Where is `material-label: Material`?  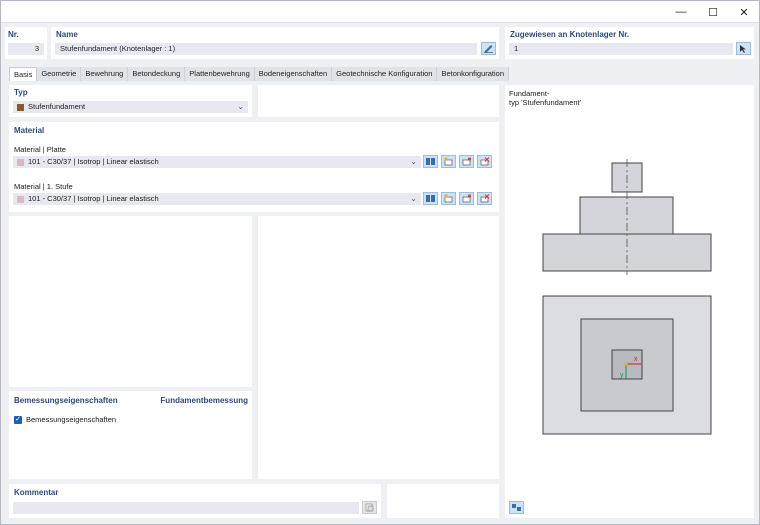
material-label: Material is located at coordinates (29, 130).